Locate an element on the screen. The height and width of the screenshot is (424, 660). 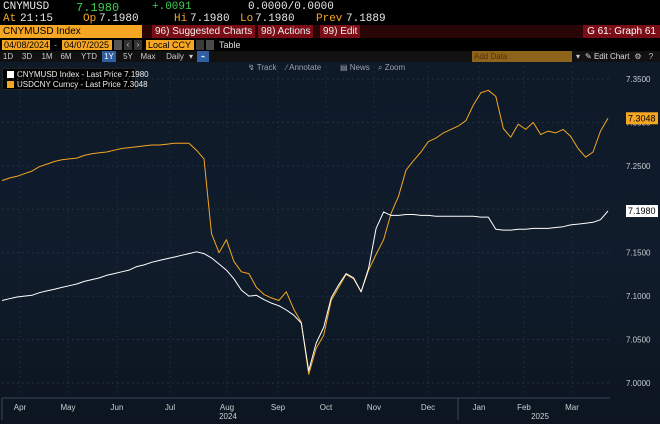
x-tick-label: Apr is located at coordinates (20, 407).